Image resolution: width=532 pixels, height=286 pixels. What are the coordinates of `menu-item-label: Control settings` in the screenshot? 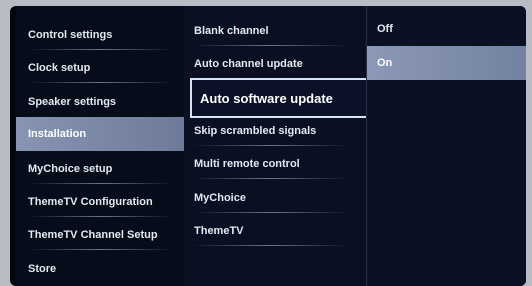 It's located at (70, 34).